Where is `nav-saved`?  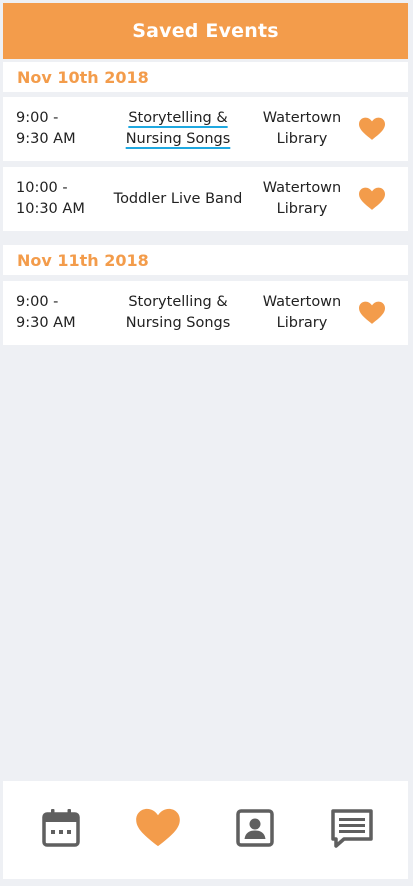 nav-saved is located at coordinates (158, 828).